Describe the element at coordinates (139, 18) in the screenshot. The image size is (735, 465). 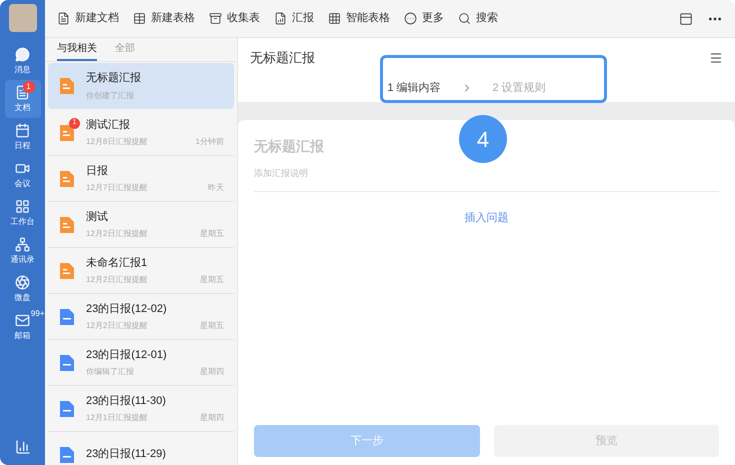
I see `table-icon` at that location.